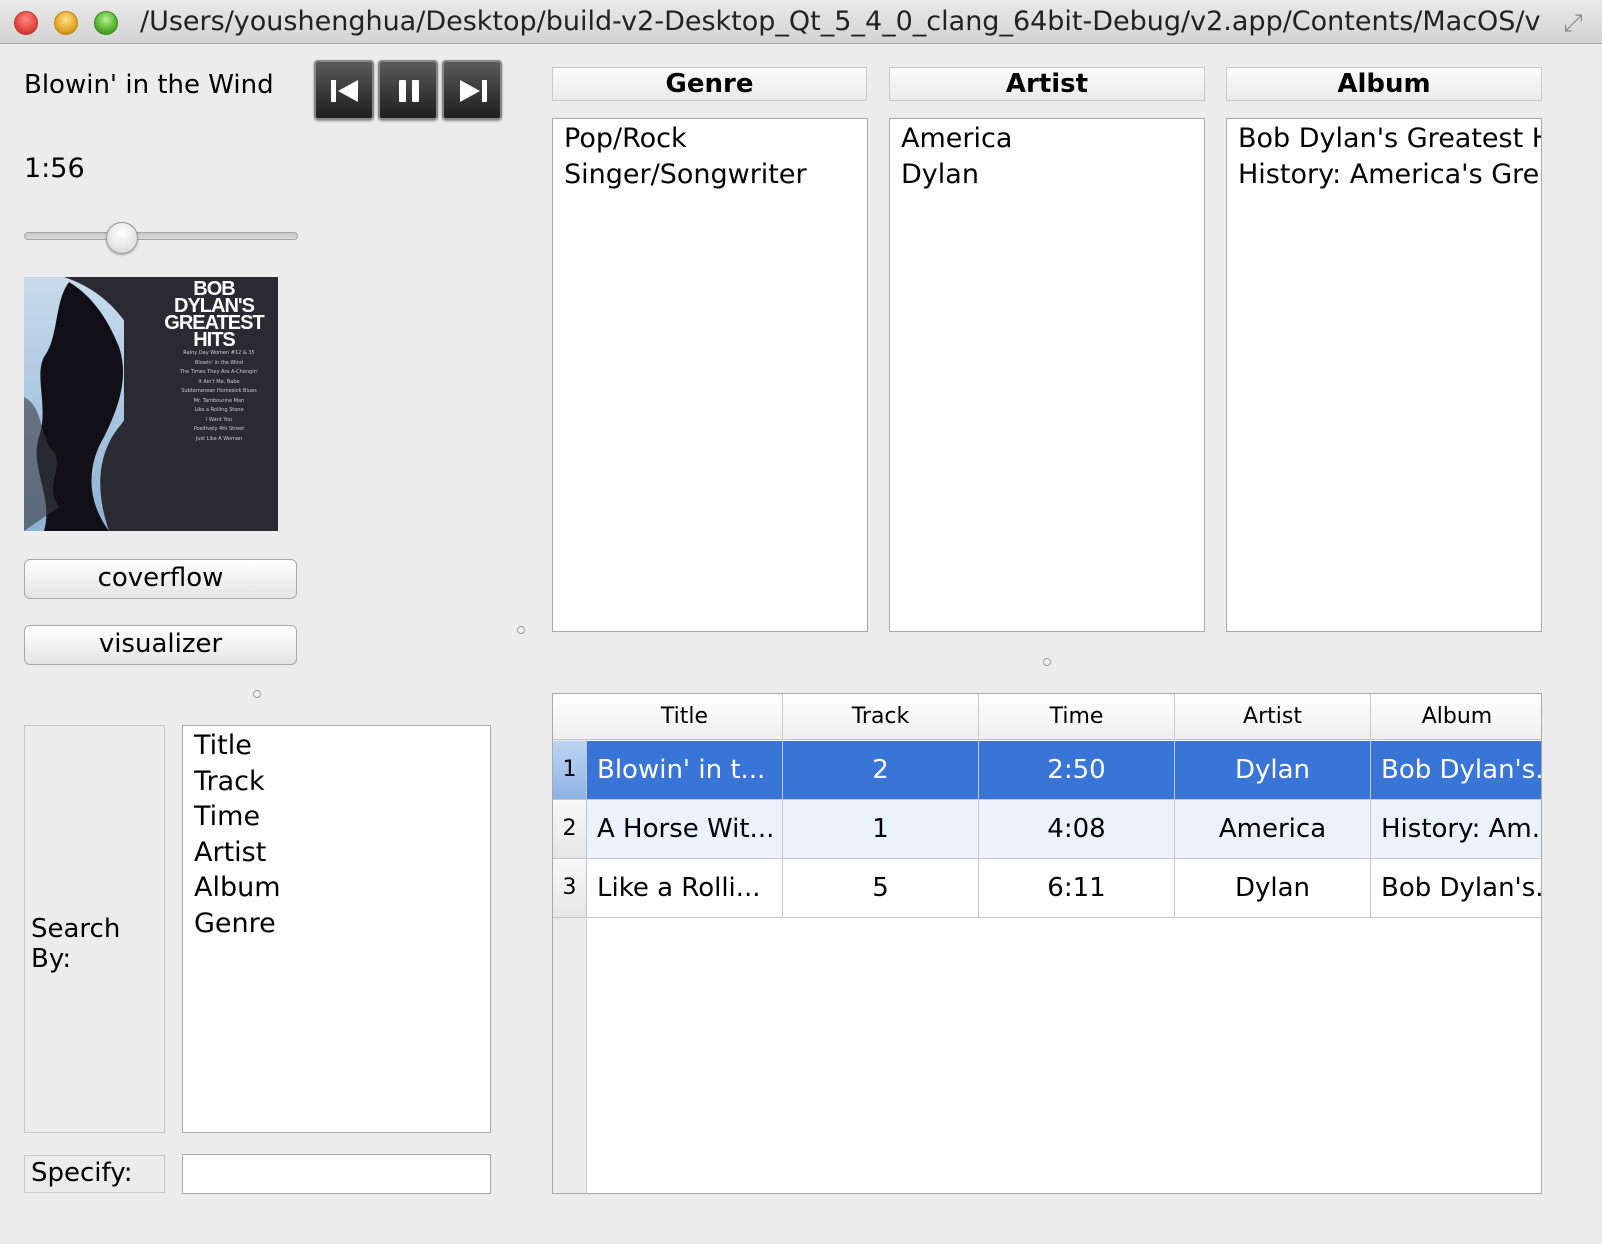 This screenshot has height=1244, width=1602. I want to click on next-track-icon, so click(473, 91).